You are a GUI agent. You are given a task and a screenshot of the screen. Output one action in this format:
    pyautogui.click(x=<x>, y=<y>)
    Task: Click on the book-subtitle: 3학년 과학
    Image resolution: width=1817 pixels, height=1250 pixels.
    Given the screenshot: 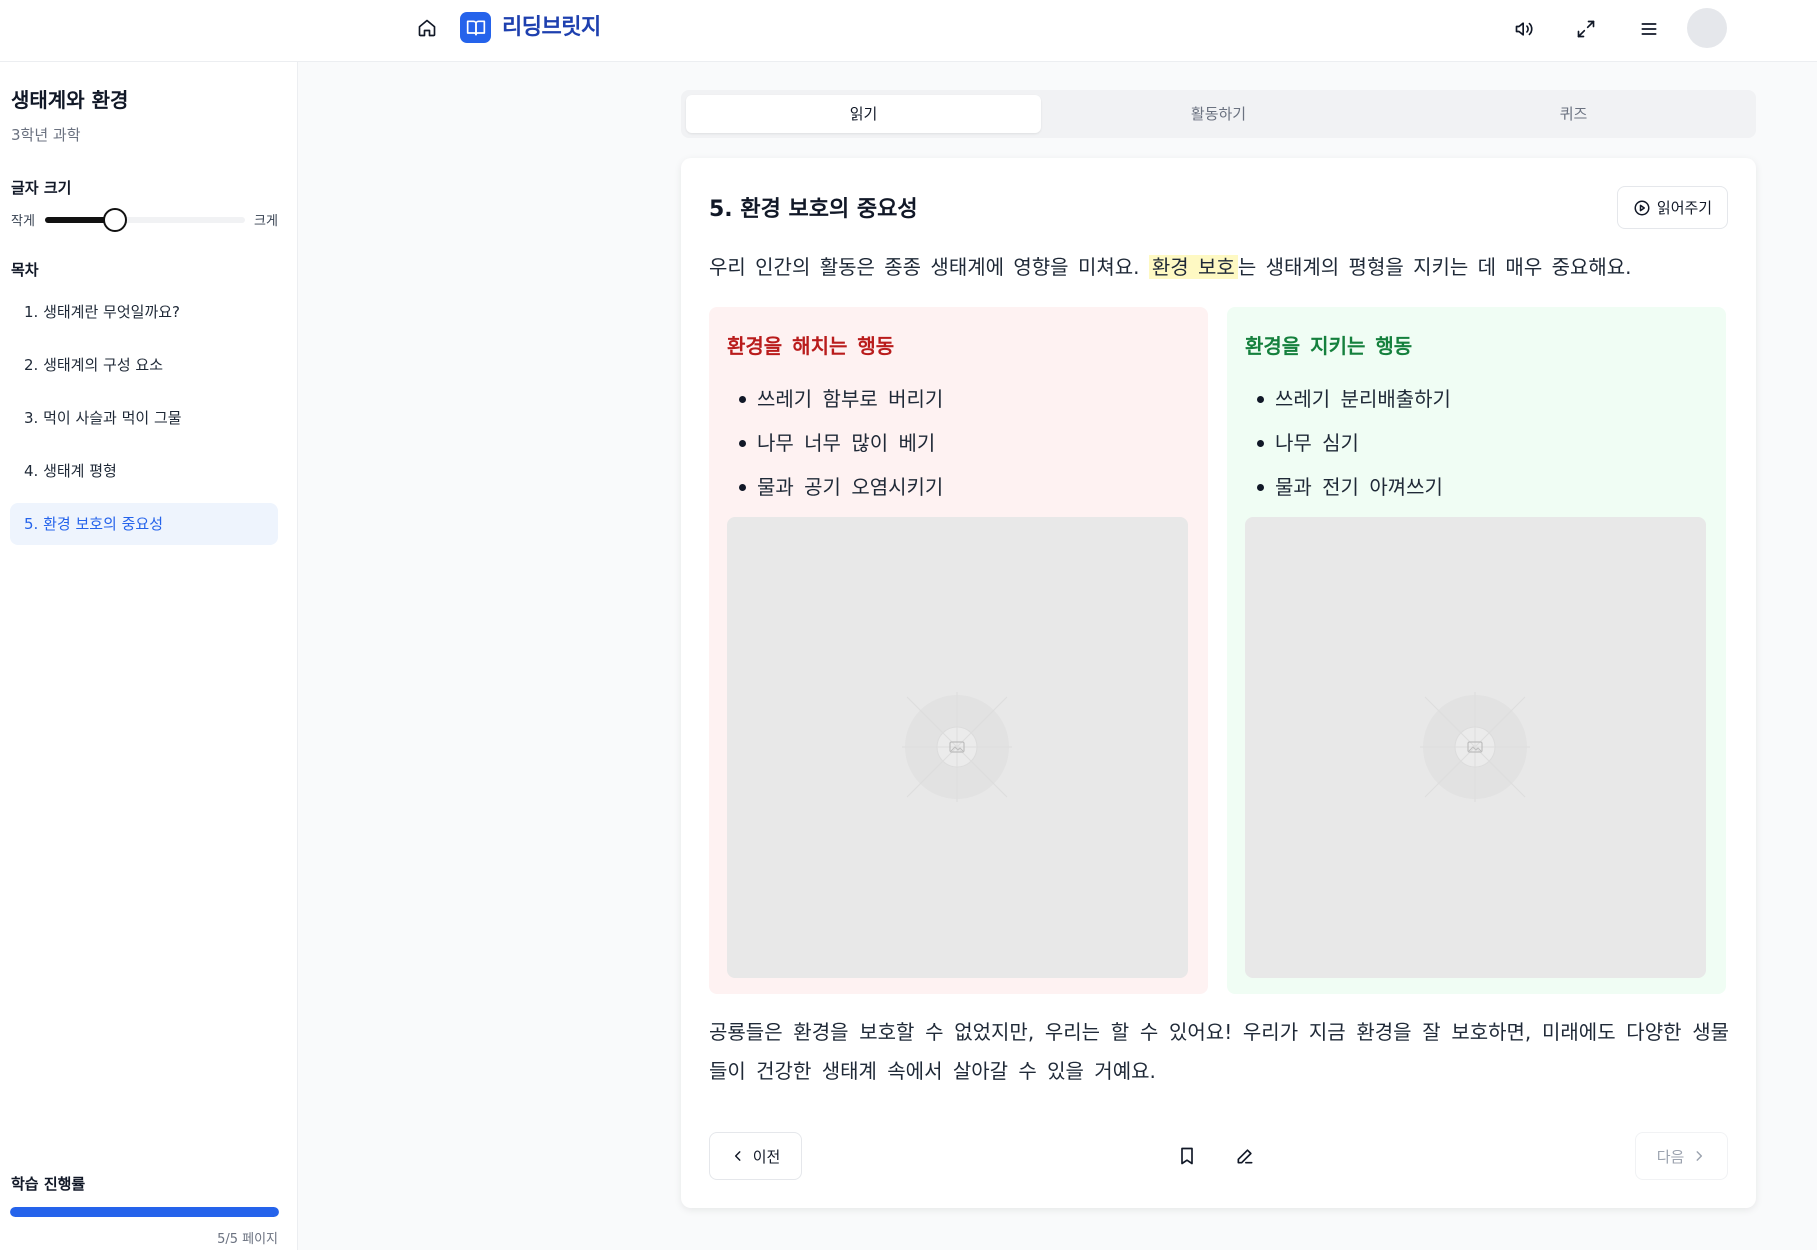 What is the action you would take?
    pyautogui.click(x=46, y=135)
    